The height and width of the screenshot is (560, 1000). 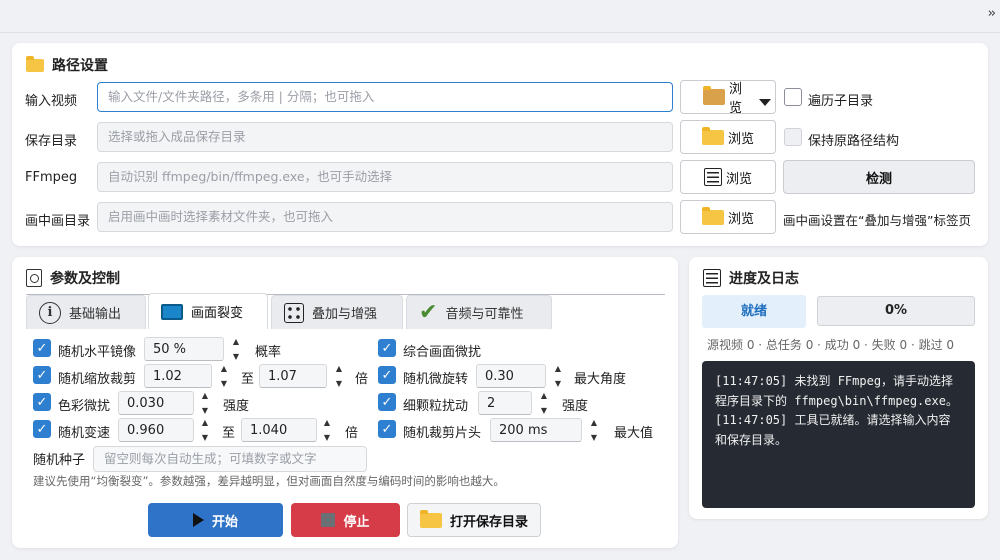 What do you see at coordinates (84, 406) in the screenshot?
I see `color-jitter-label: 色彩微扰` at bounding box center [84, 406].